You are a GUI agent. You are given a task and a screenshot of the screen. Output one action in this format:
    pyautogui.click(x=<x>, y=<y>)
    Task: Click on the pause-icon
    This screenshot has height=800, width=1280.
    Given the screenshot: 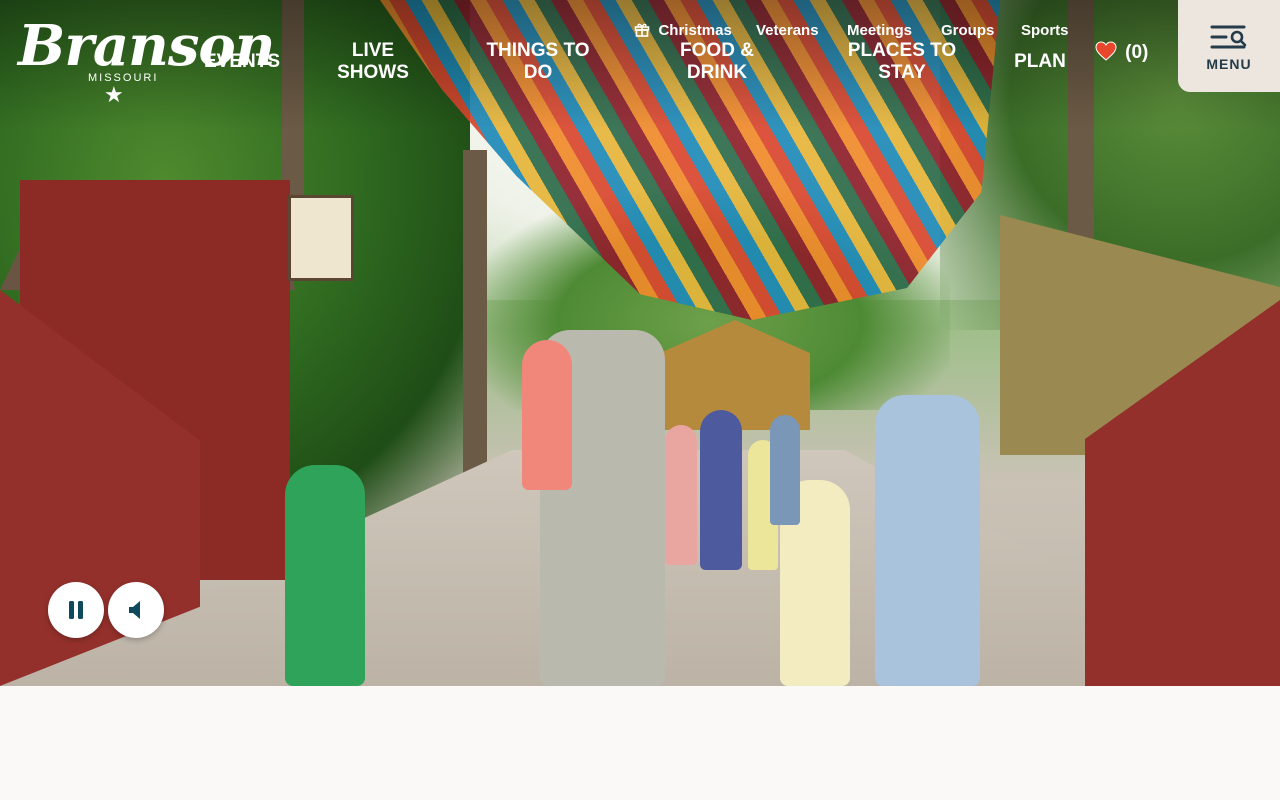 What is the action you would take?
    pyautogui.click(x=76, y=610)
    